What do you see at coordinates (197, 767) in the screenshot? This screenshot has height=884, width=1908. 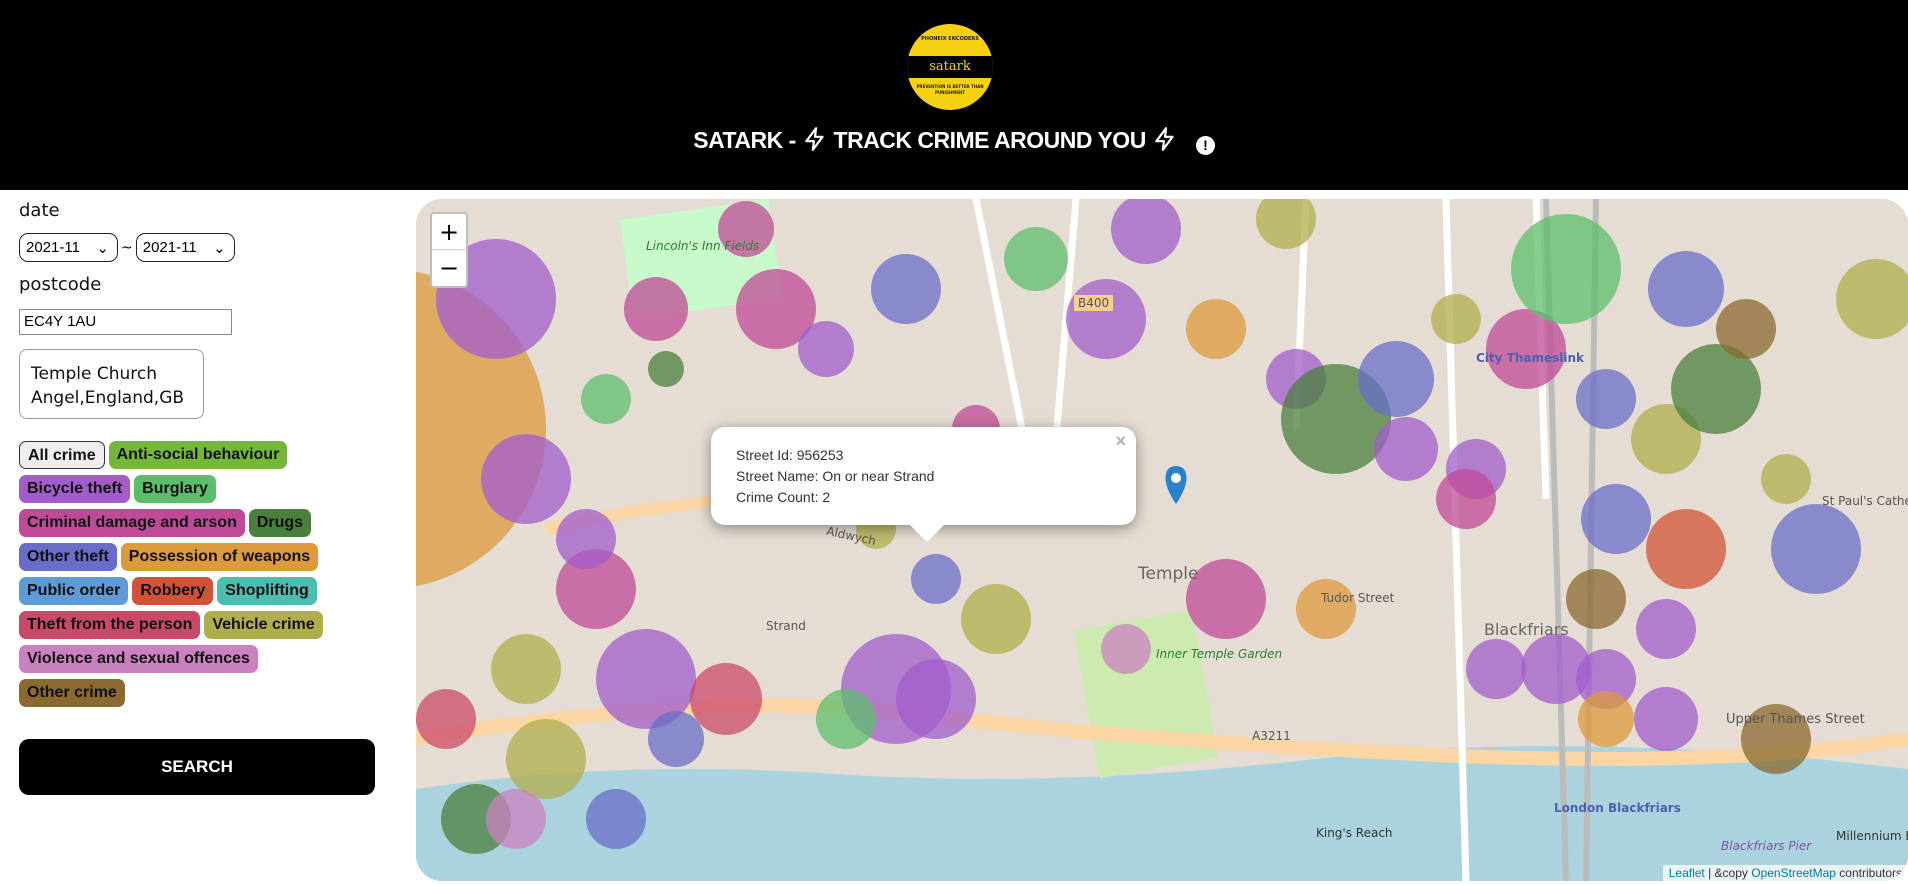 I see `search-button: SEARCH` at bounding box center [197, 767].